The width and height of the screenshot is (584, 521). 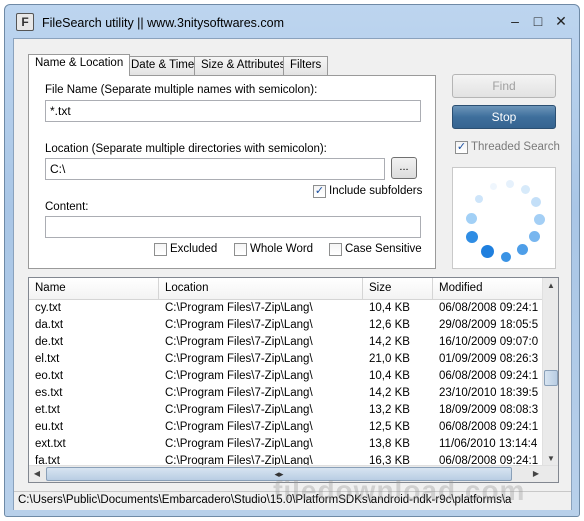 What do you see at coordinates (282, 249) in the screenshot?
I see `whole-word-label: Whole Word` at bounding box center [282, 249].